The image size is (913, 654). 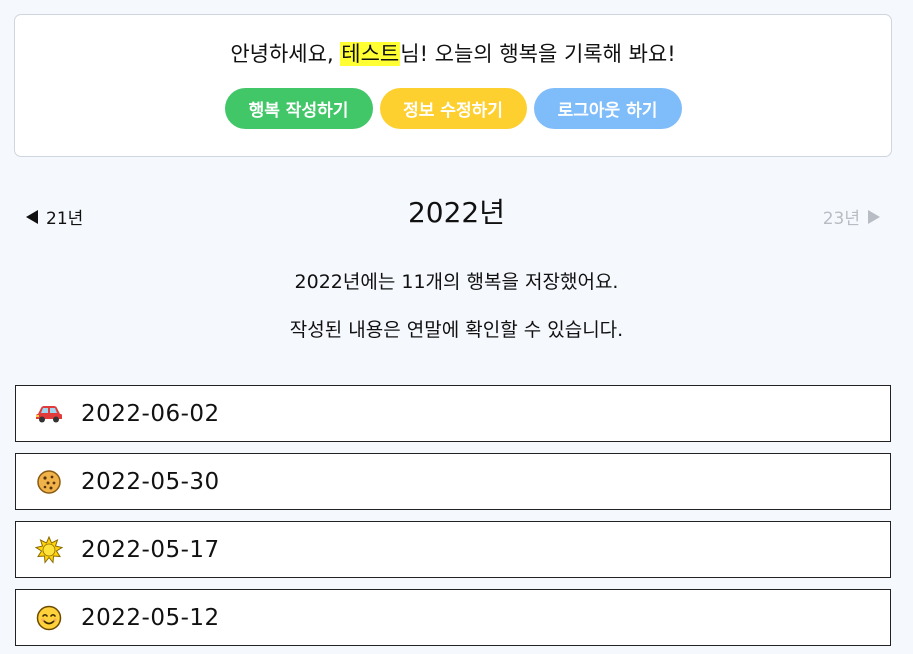 I want to click on list-item: 2022-06-02, so click(x=453, y=413).